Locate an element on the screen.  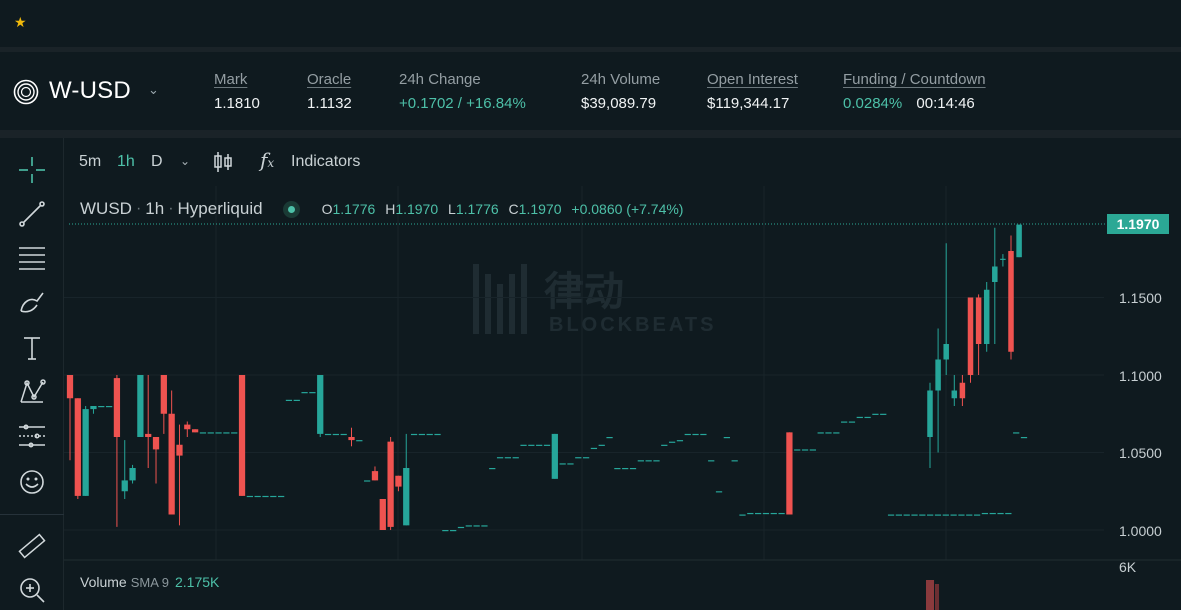
y-axis-tick: 1.0500 is located at coordinates (1140, 453).